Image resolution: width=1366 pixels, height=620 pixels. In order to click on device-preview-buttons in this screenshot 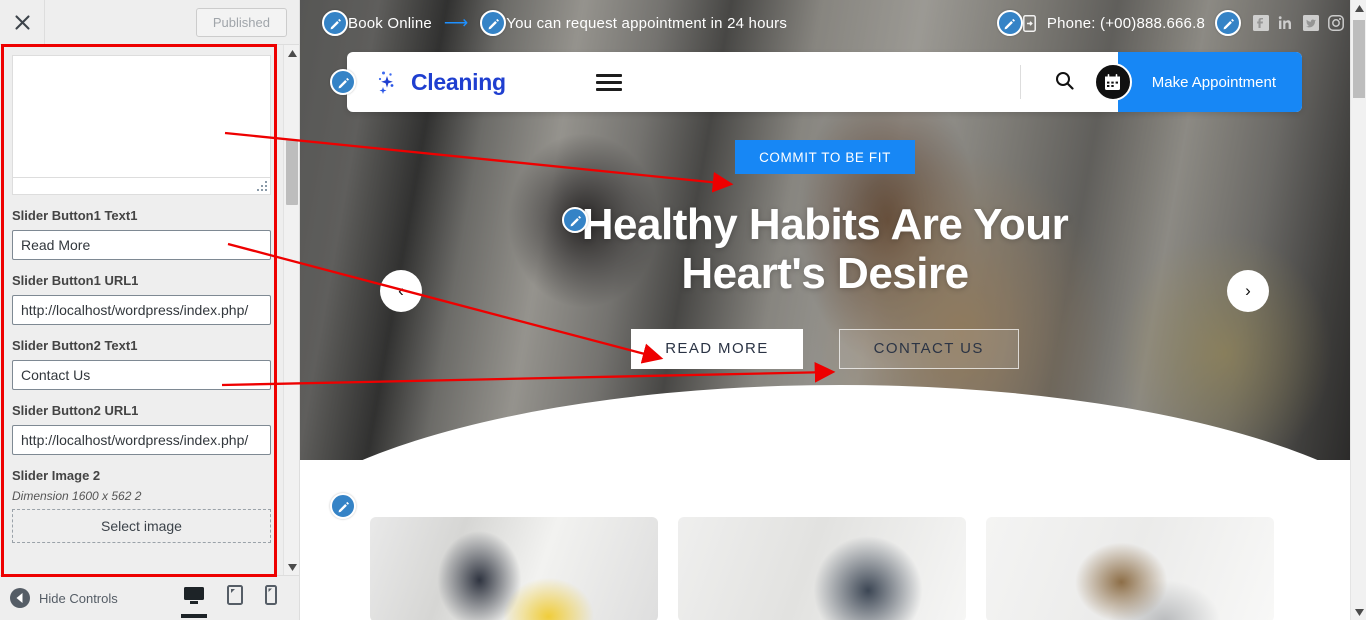, I will do `click(235, 598)`.